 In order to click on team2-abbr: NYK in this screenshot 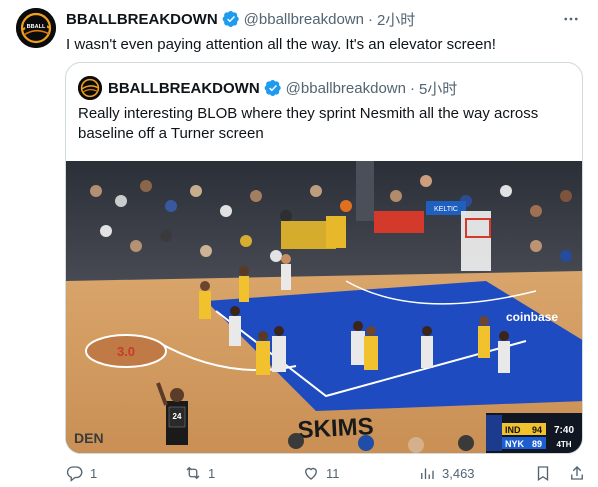, I will do `click(515, 444)`.